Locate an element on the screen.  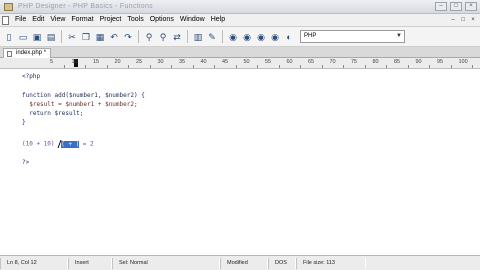
php-file-icon is located at coordinates (9, 54).